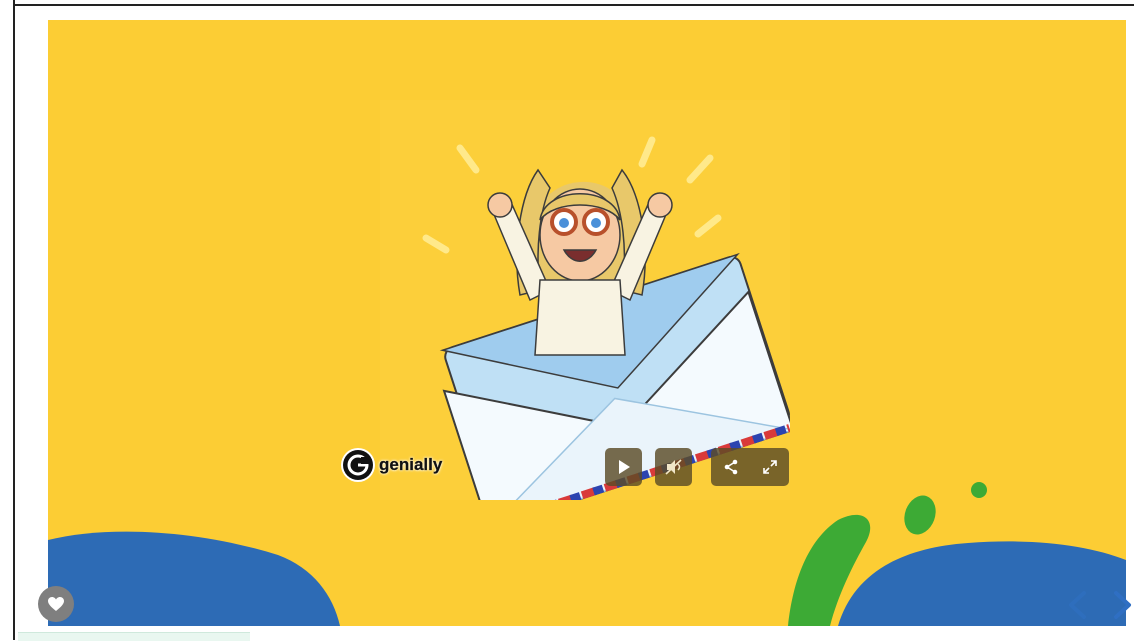 The width and height of the screenshot is (1134, 641). I want to click on share-fullscreen-group, so click(750, 467).